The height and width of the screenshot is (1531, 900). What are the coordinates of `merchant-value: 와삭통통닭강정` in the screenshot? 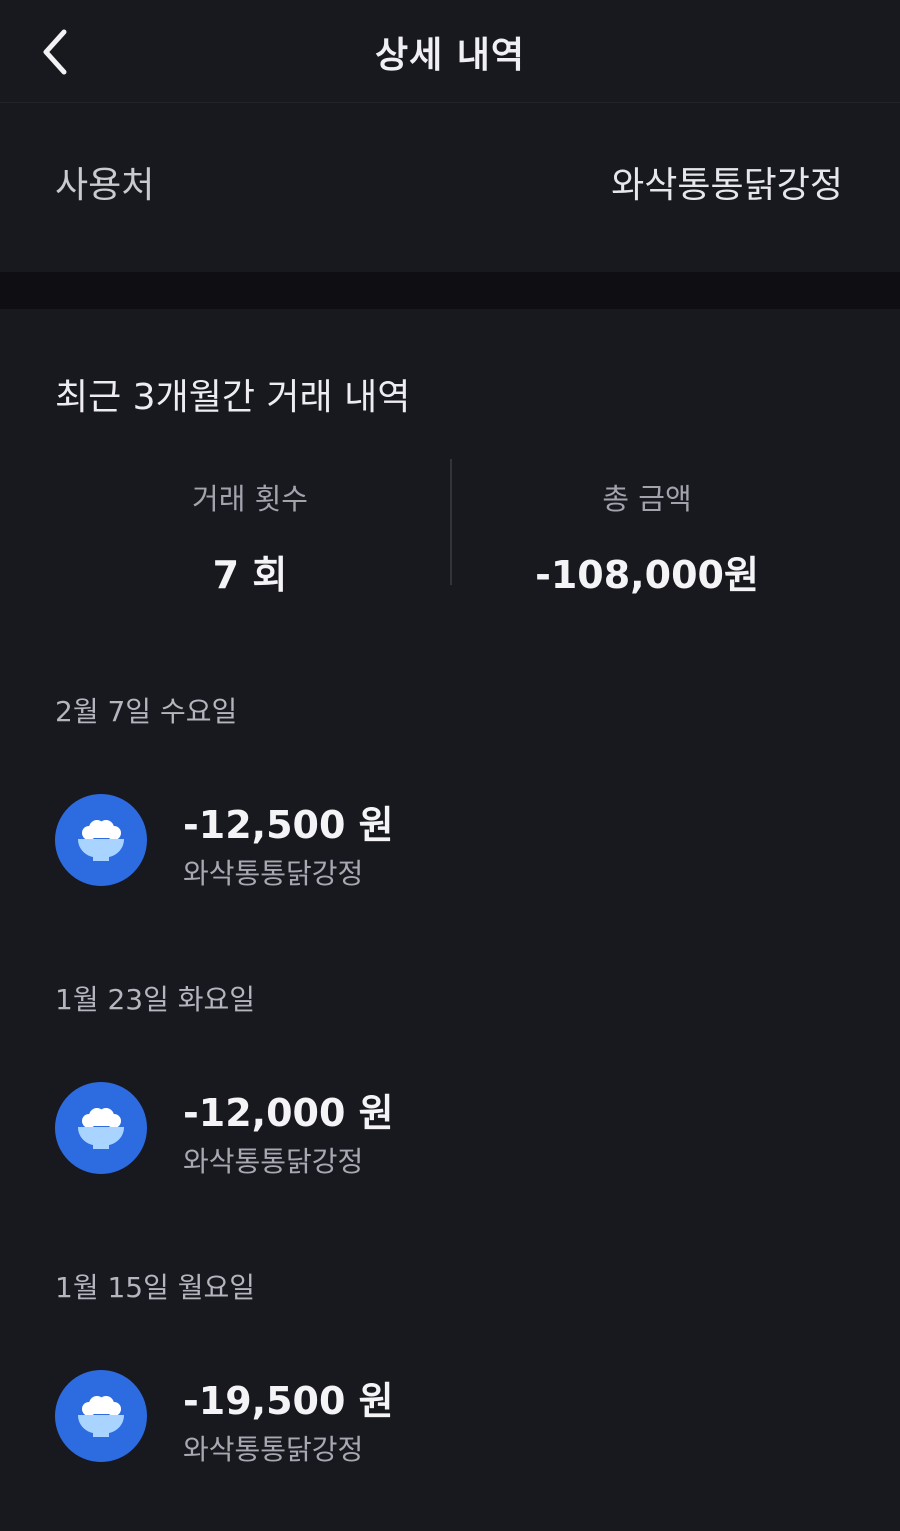 It's located at (727, 185).